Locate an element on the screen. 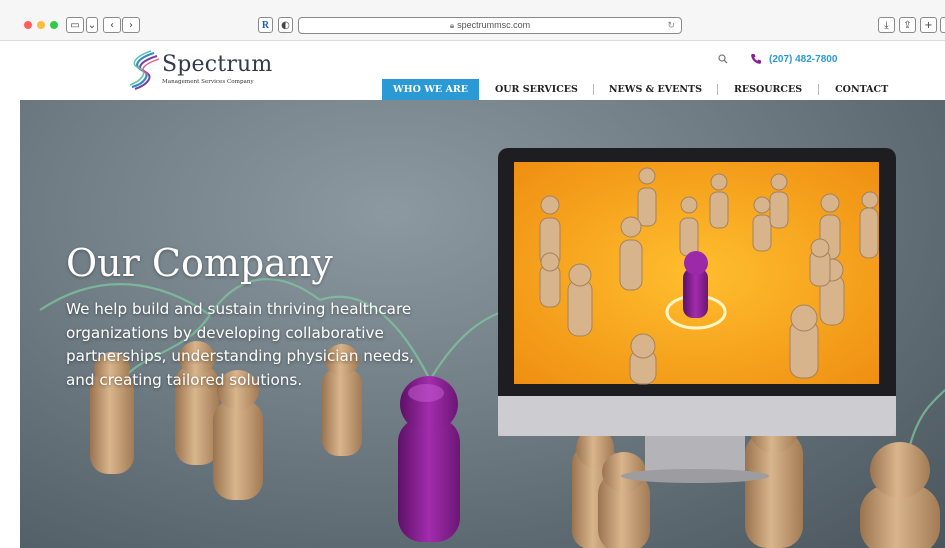  url-text: spectrummsc.com is located at coordinates (494, 25).